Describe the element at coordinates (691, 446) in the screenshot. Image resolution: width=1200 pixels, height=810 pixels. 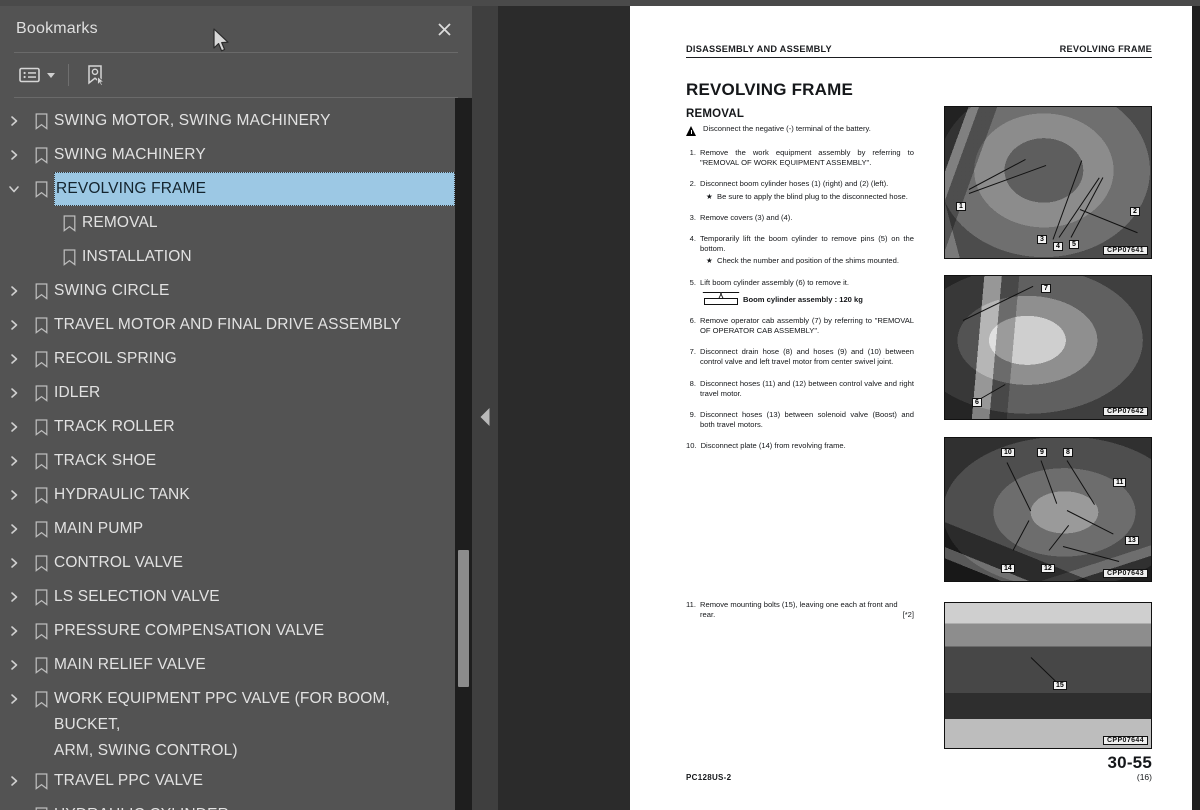
I see `step-number: 10.` at that location.